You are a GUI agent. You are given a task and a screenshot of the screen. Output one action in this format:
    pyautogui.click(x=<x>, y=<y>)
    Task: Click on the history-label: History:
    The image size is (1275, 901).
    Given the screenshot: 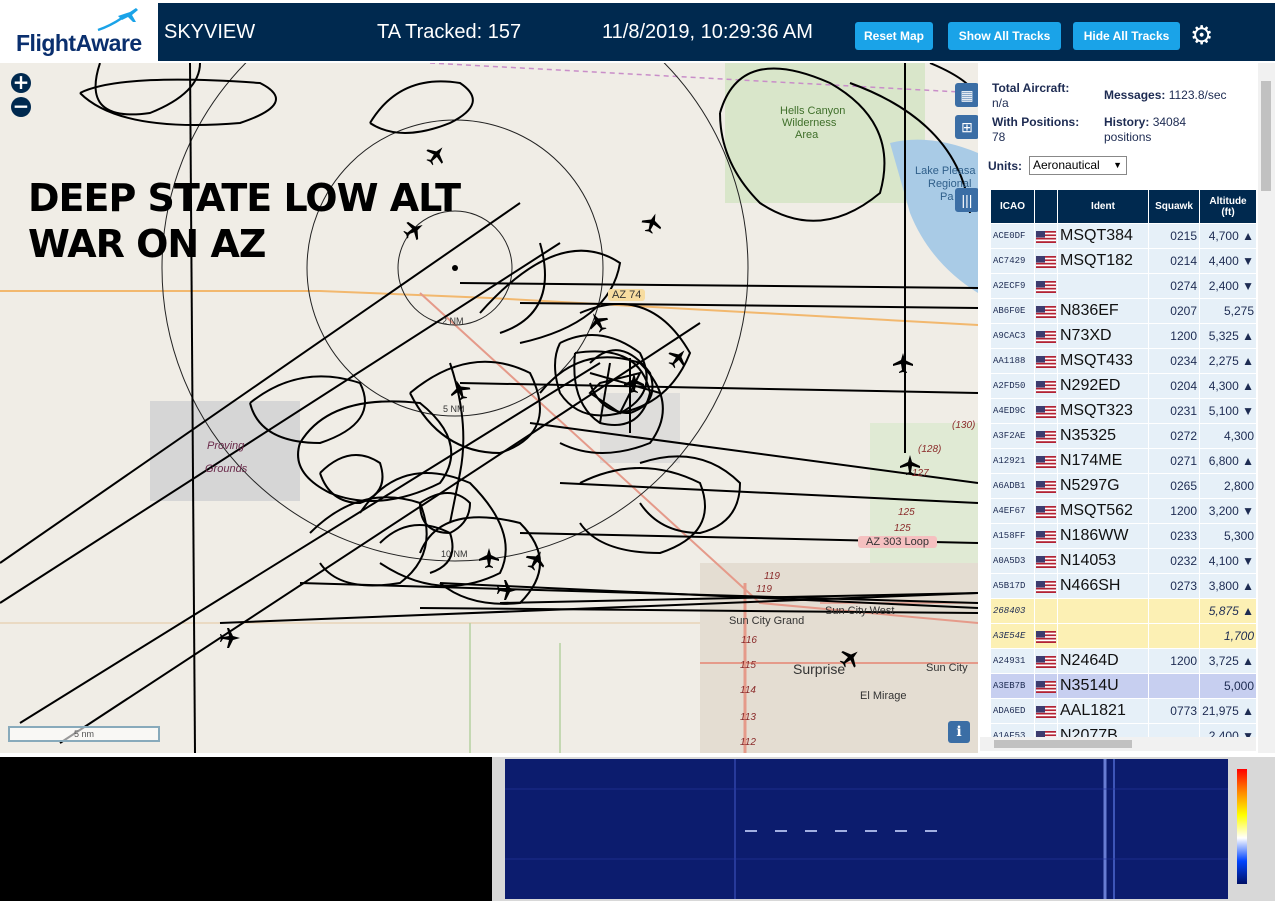 What is the action you would take?
    pyautogui.click(x=1127, y=122)
    